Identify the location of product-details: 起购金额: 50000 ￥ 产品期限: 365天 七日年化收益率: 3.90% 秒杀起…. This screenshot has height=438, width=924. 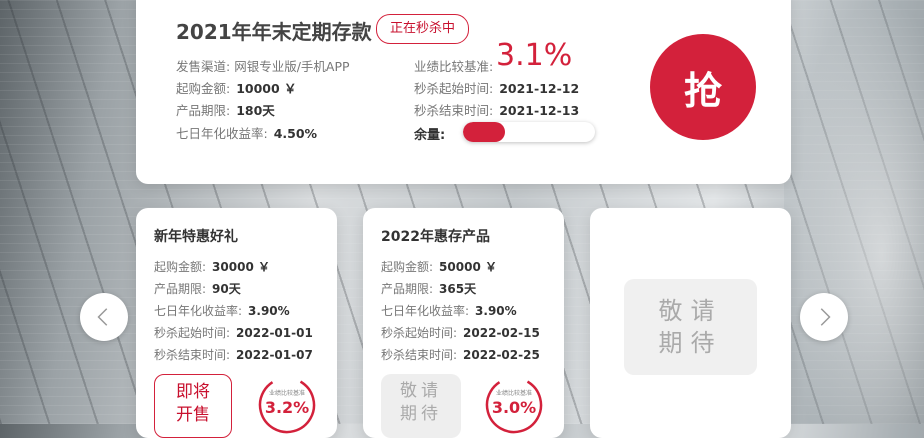
(460, 311).